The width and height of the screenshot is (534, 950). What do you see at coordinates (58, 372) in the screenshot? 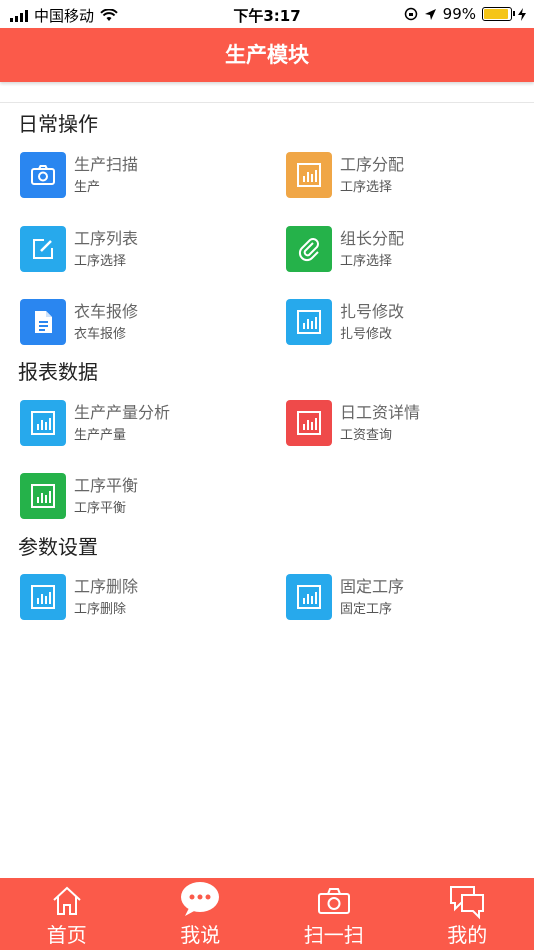
I see `section-title: 报表数据` at bounding box center [58, 372].